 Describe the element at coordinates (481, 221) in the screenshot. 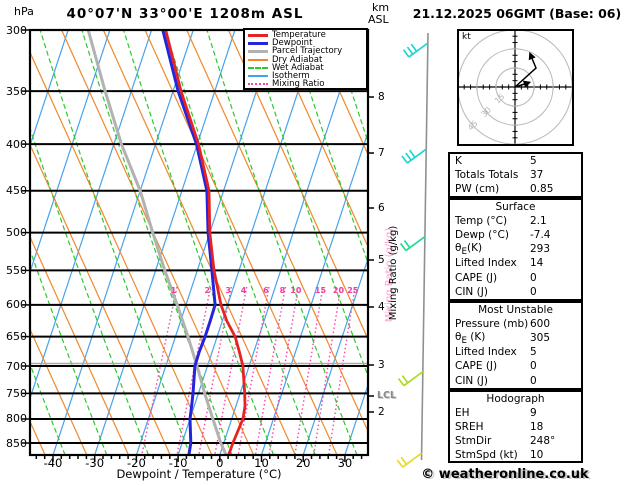

I see `indices-row-label: Temp (°C)` at that location.